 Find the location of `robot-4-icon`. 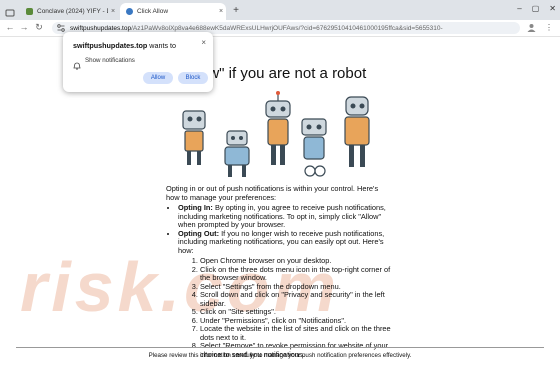

robot-4-icon is located at coordinates (314, 147).